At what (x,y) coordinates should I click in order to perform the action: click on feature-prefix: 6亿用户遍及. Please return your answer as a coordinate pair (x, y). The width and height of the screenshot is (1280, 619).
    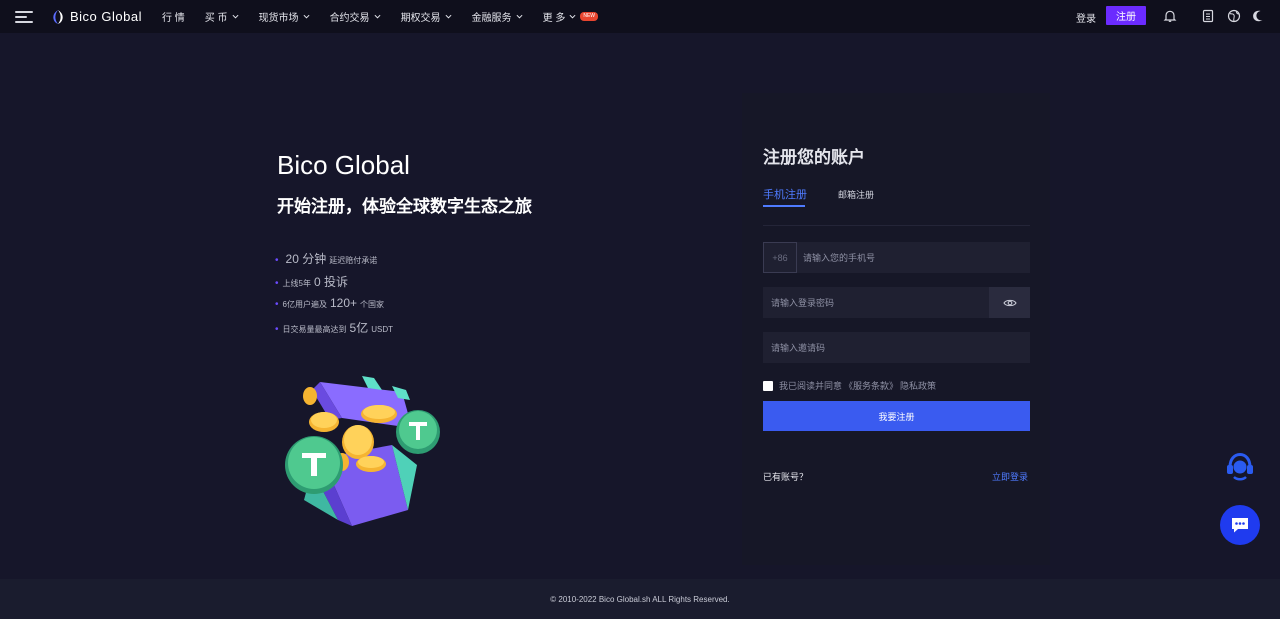
    Looking at the image, I should click on (304, 304).